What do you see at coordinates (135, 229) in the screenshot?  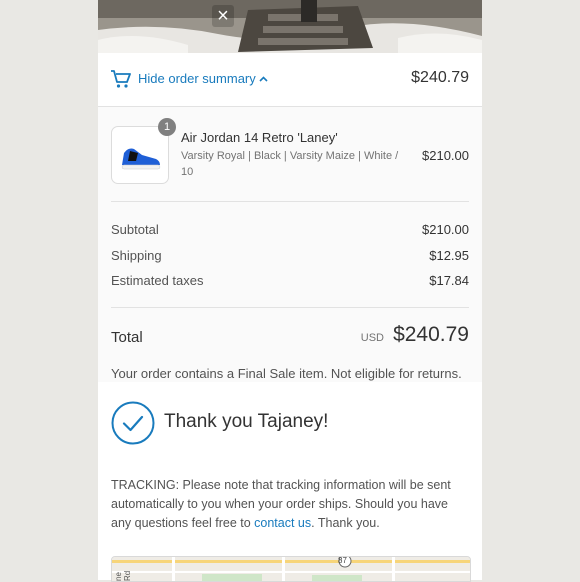 I see `subtotal-label: Subtotal` at bounding box center [135, 229].